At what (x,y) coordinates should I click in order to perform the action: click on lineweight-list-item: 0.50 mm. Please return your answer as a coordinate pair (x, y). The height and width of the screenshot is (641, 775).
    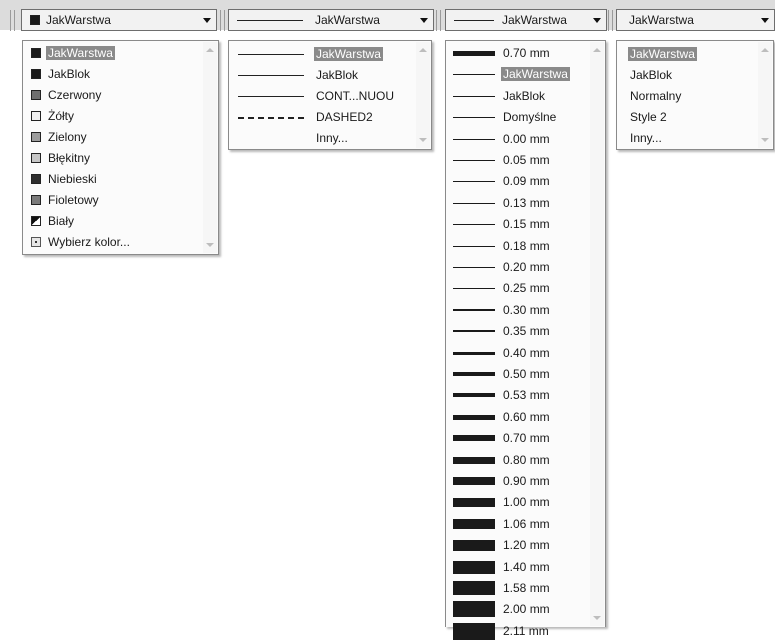
    Looking at the image, I should click on (518, 374).